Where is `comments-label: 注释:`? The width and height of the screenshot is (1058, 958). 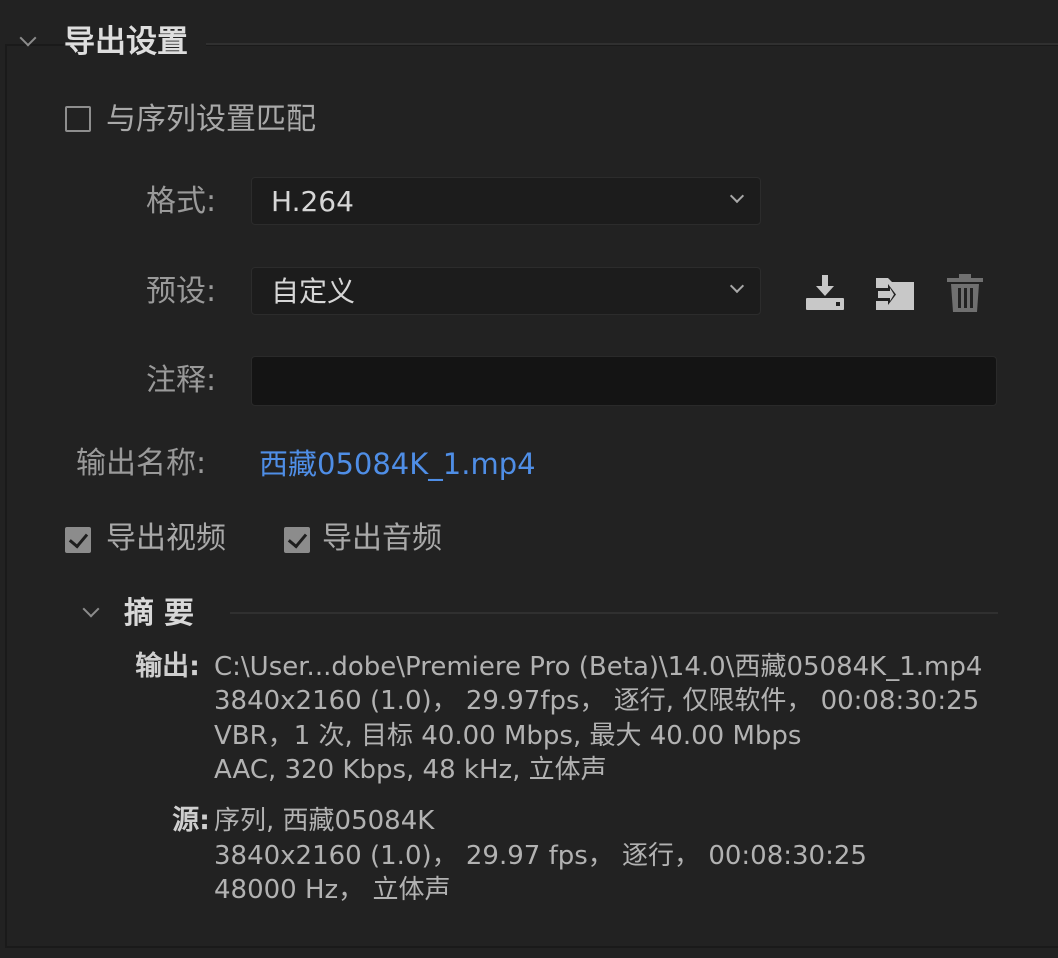
comments-label: 注释: is located at coordinates (181, 380).